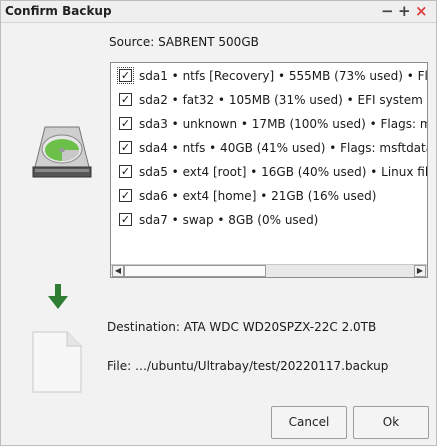  I want to click on destination-line: Destination: ATA WDC WD20SPZX-22C 2.0TB, so click(241, 327).